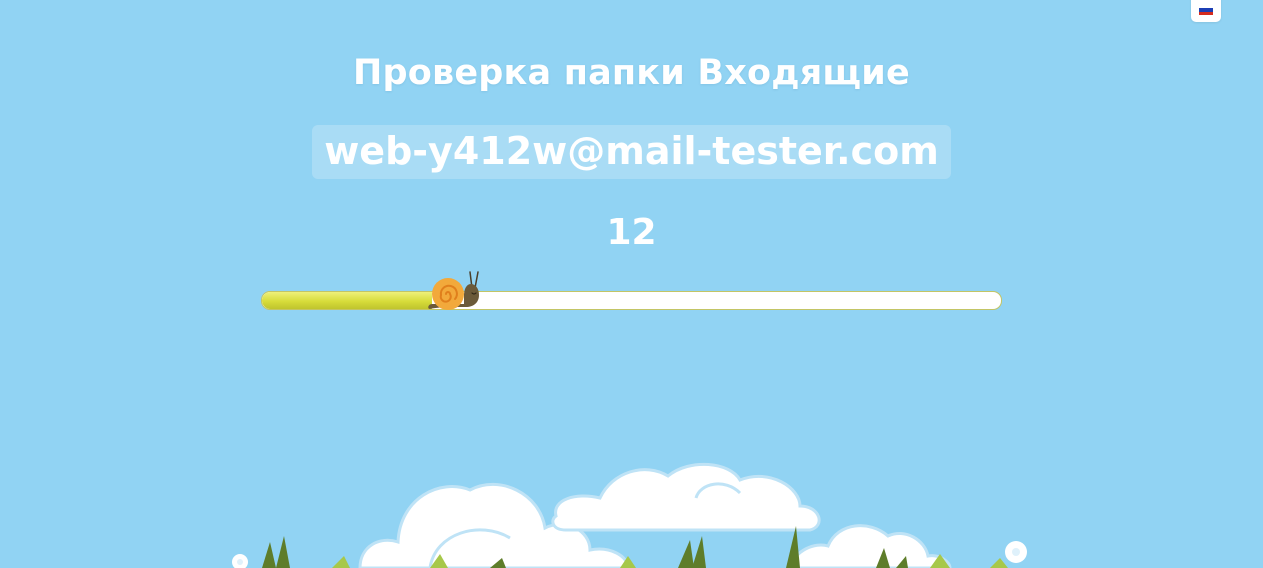 This screenshot has height=568, width=1263. I want to click on countdown-timer: 12, so click(631, 232).